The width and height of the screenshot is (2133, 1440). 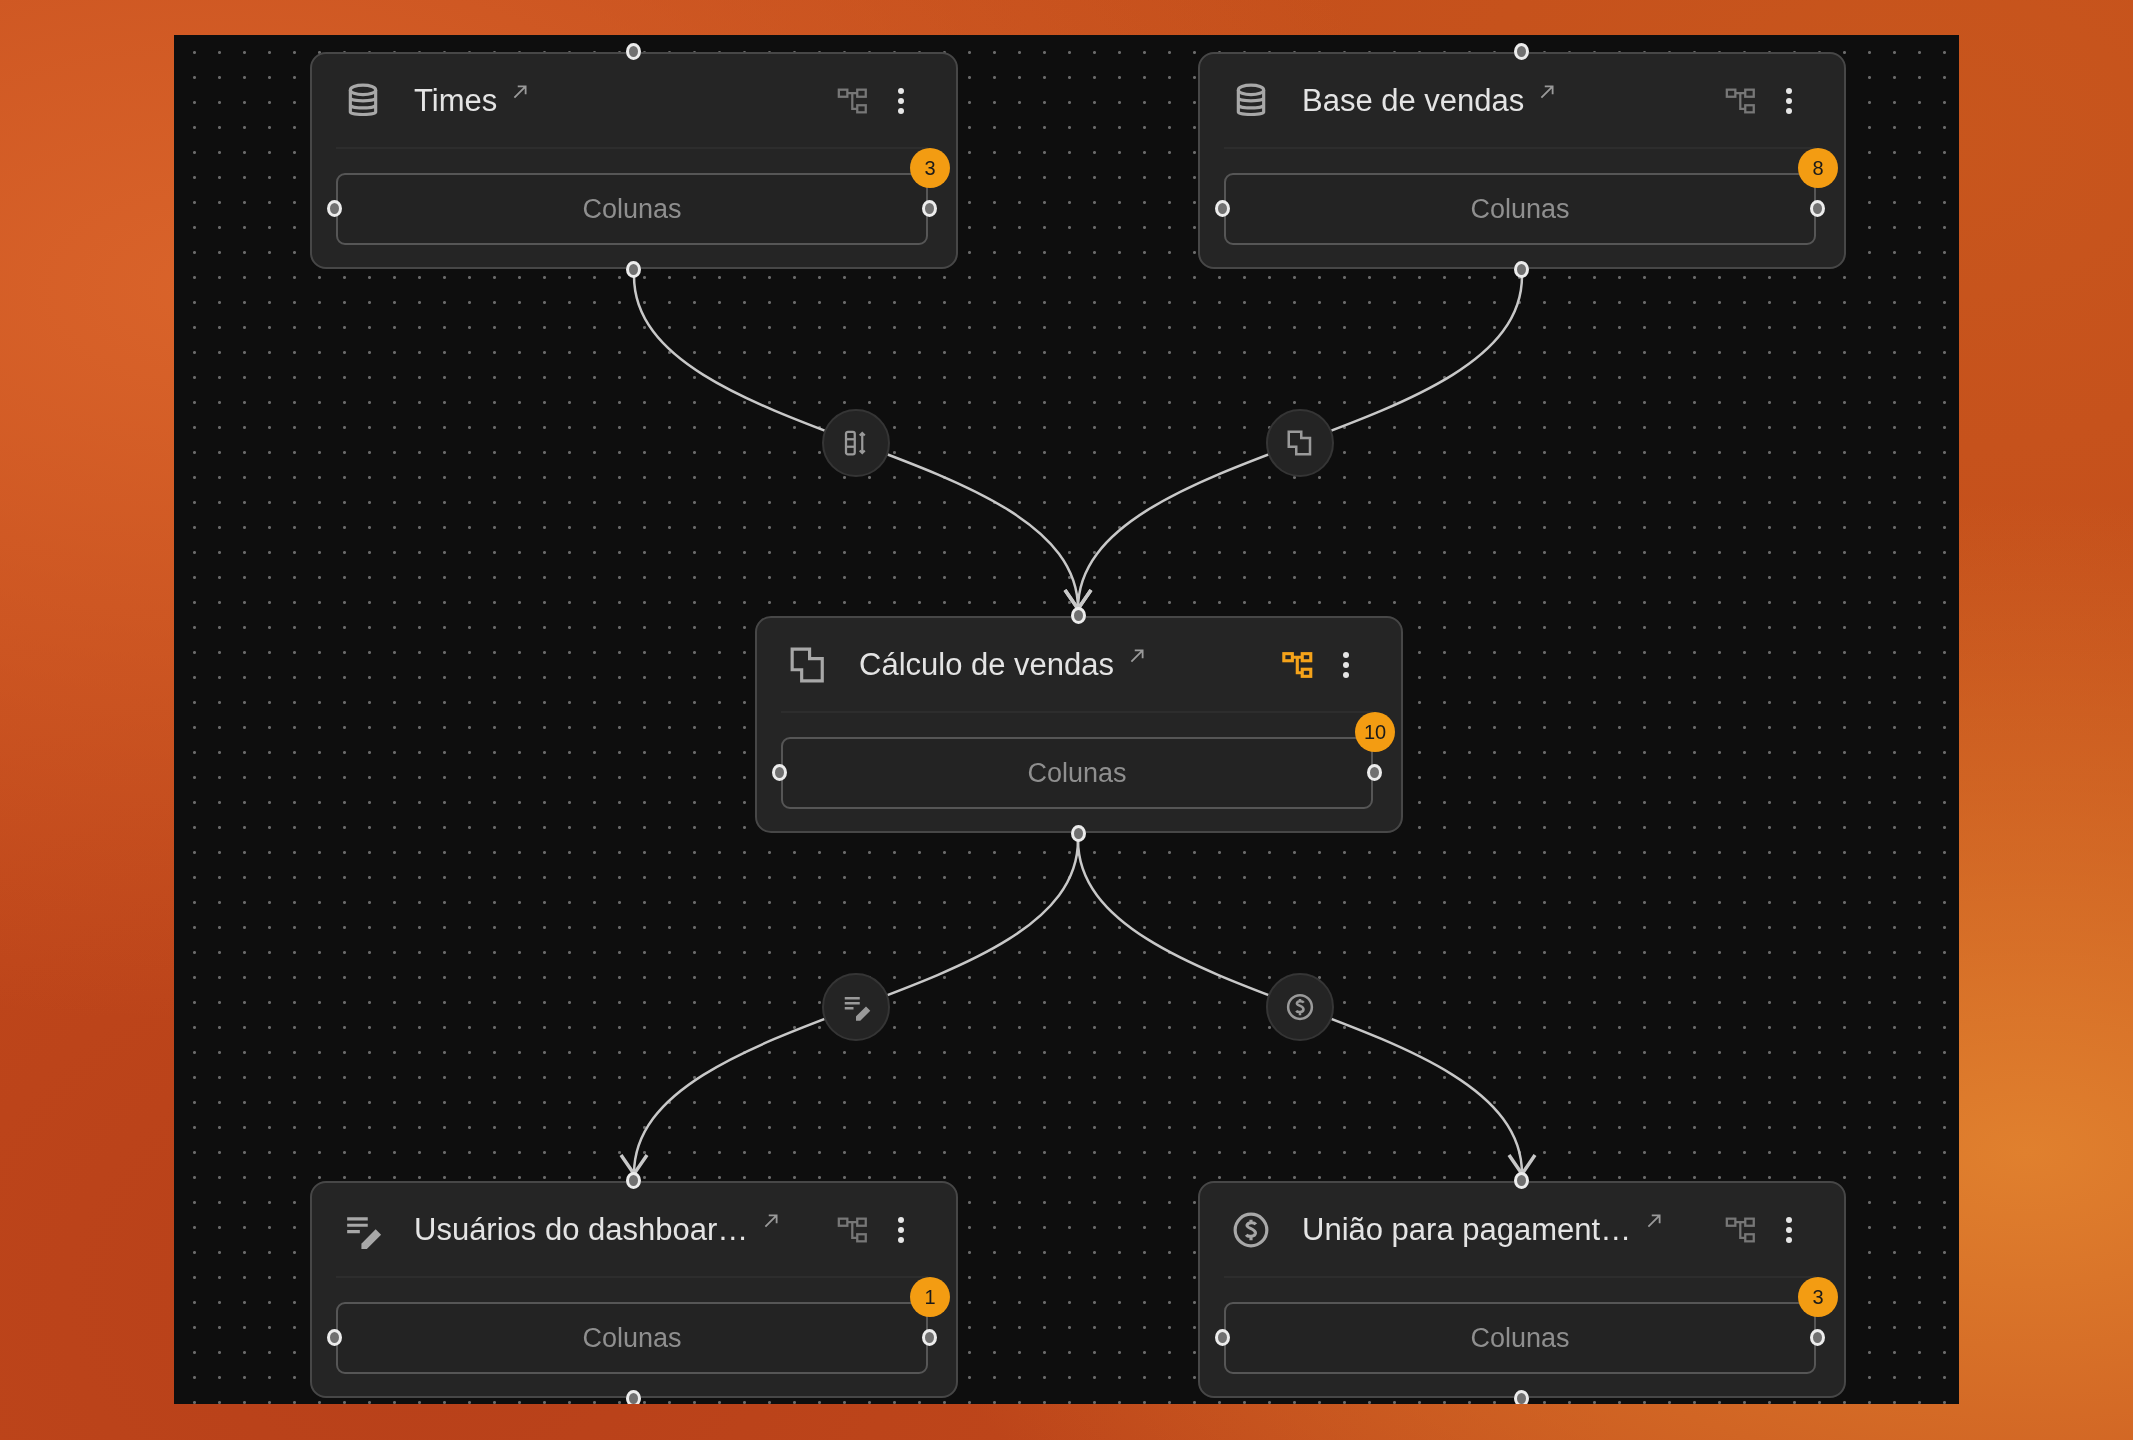 I want to click on dollar-icon, so click(x=1251, y=1229).